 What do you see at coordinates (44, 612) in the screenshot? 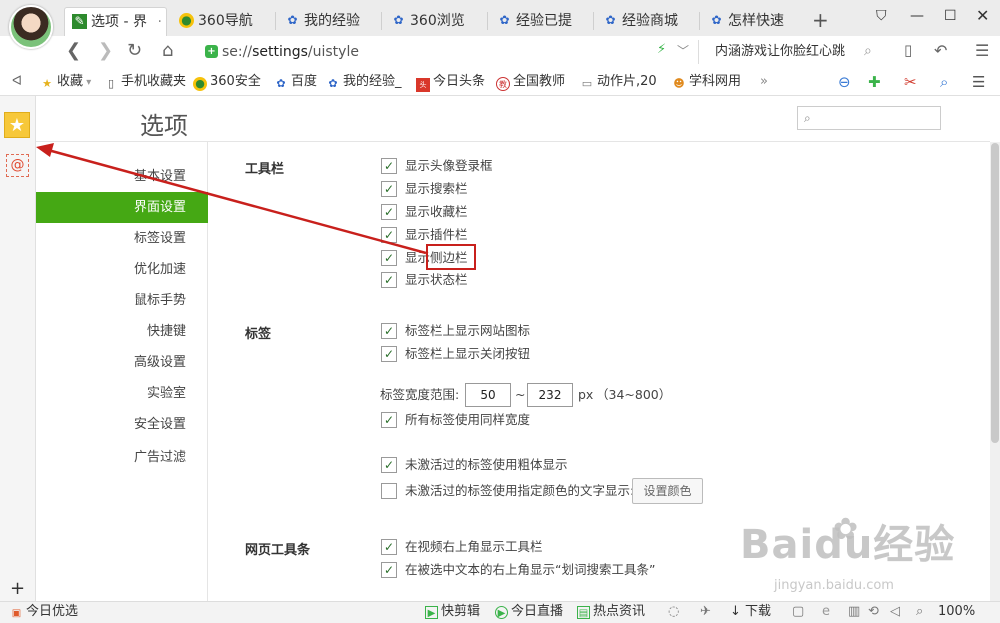
I see `daily-picks: ▣ 今日优选` at bounding box center [44, 612].